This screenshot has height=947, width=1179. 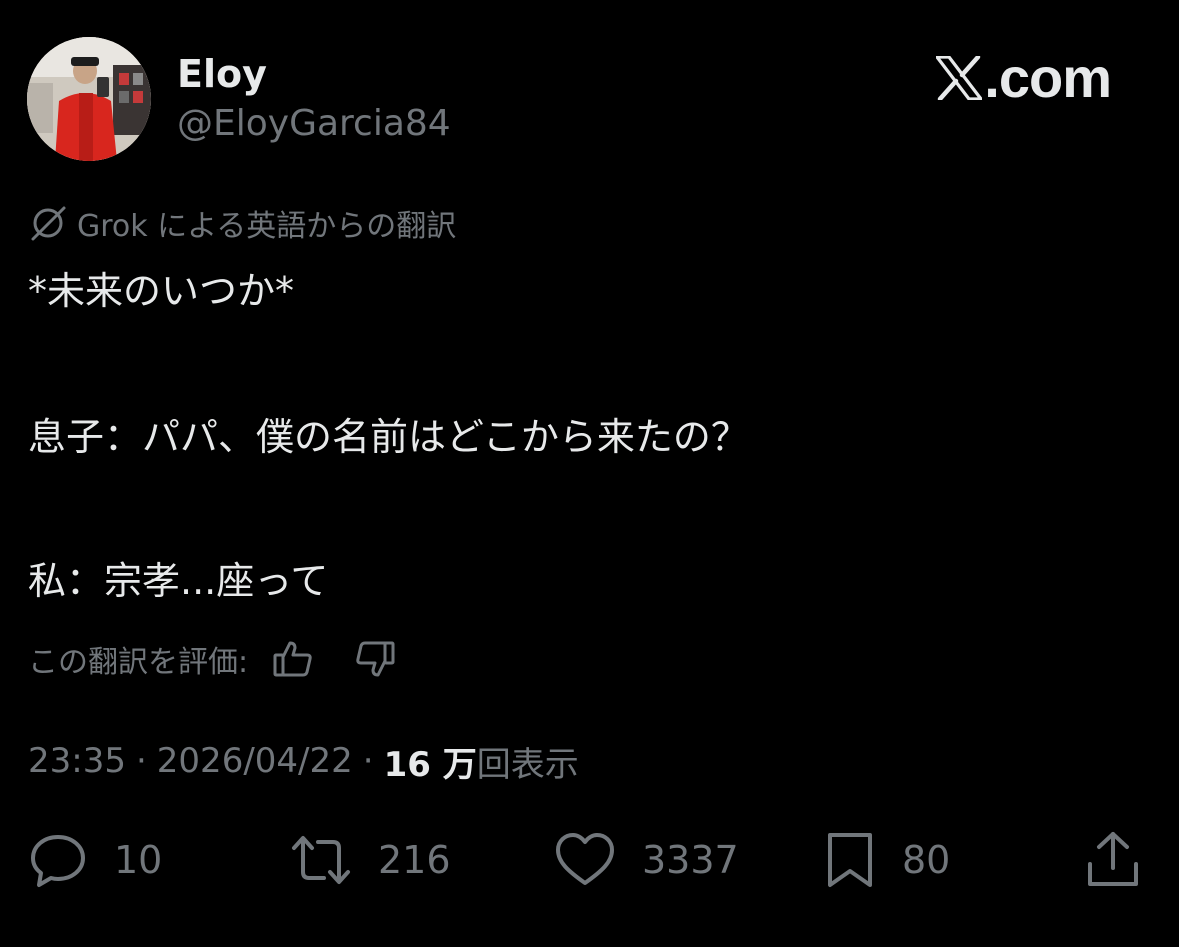 I want to click on translation-note-text: Grok による英語からの翻訳, so click(x=267, y=226).